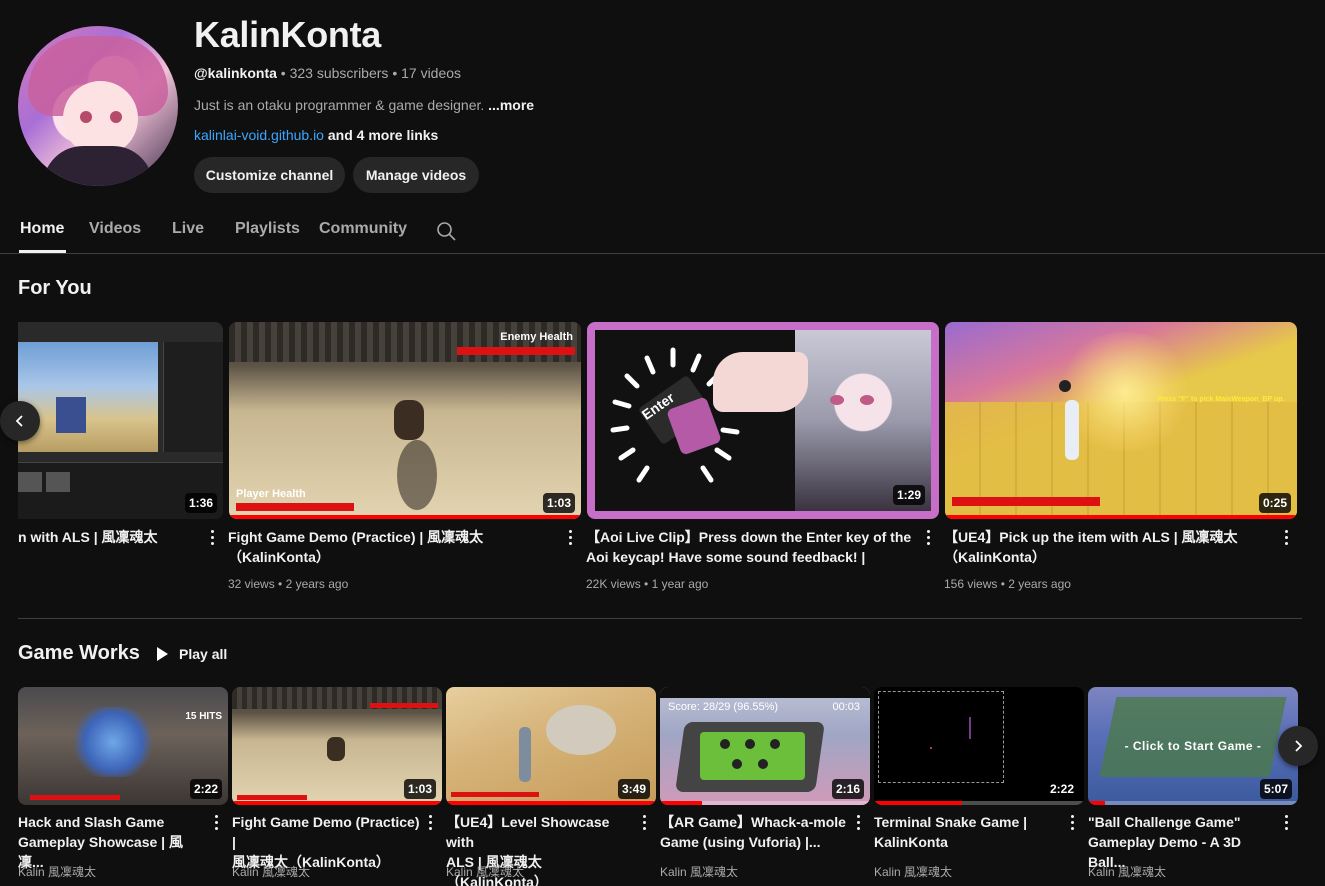 The width and height of the screenshot is (1325, 886). What do you see at coordinates (108, 538) in the screenshot?
I see `video-title: n with ALS | 風凜魂太` at bounding box center [108, 538].